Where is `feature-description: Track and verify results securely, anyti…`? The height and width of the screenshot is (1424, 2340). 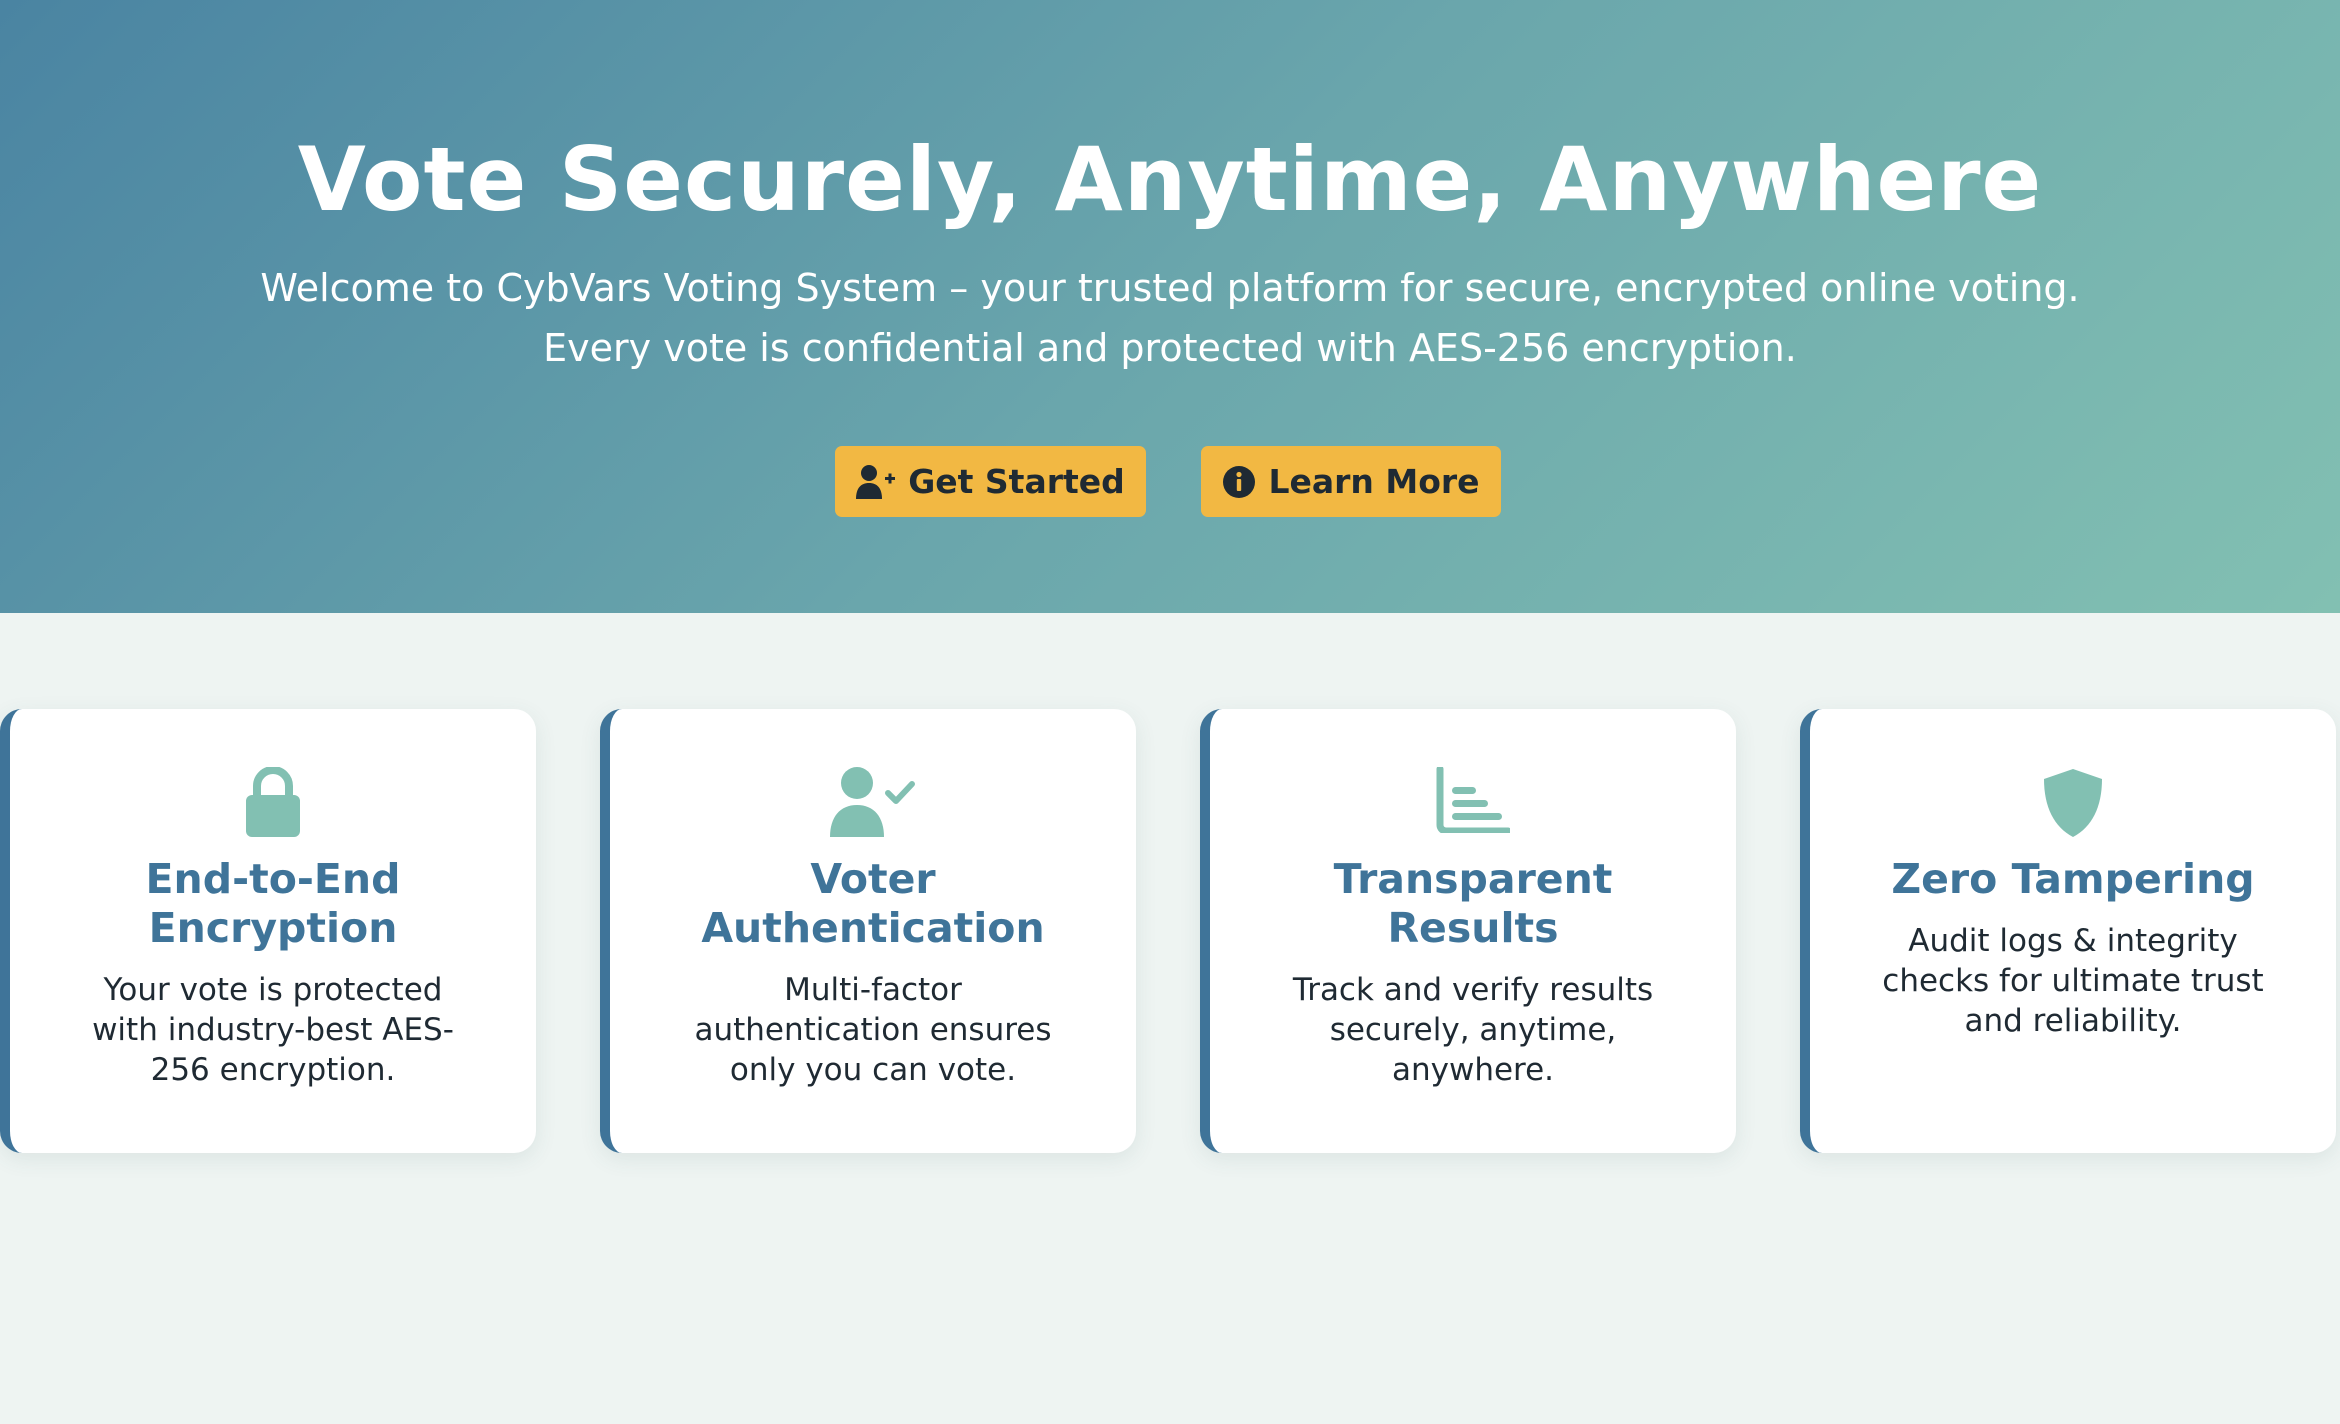
feature-description: Track and verify results securely, anyti… is located at coordinates (1473, 1030).